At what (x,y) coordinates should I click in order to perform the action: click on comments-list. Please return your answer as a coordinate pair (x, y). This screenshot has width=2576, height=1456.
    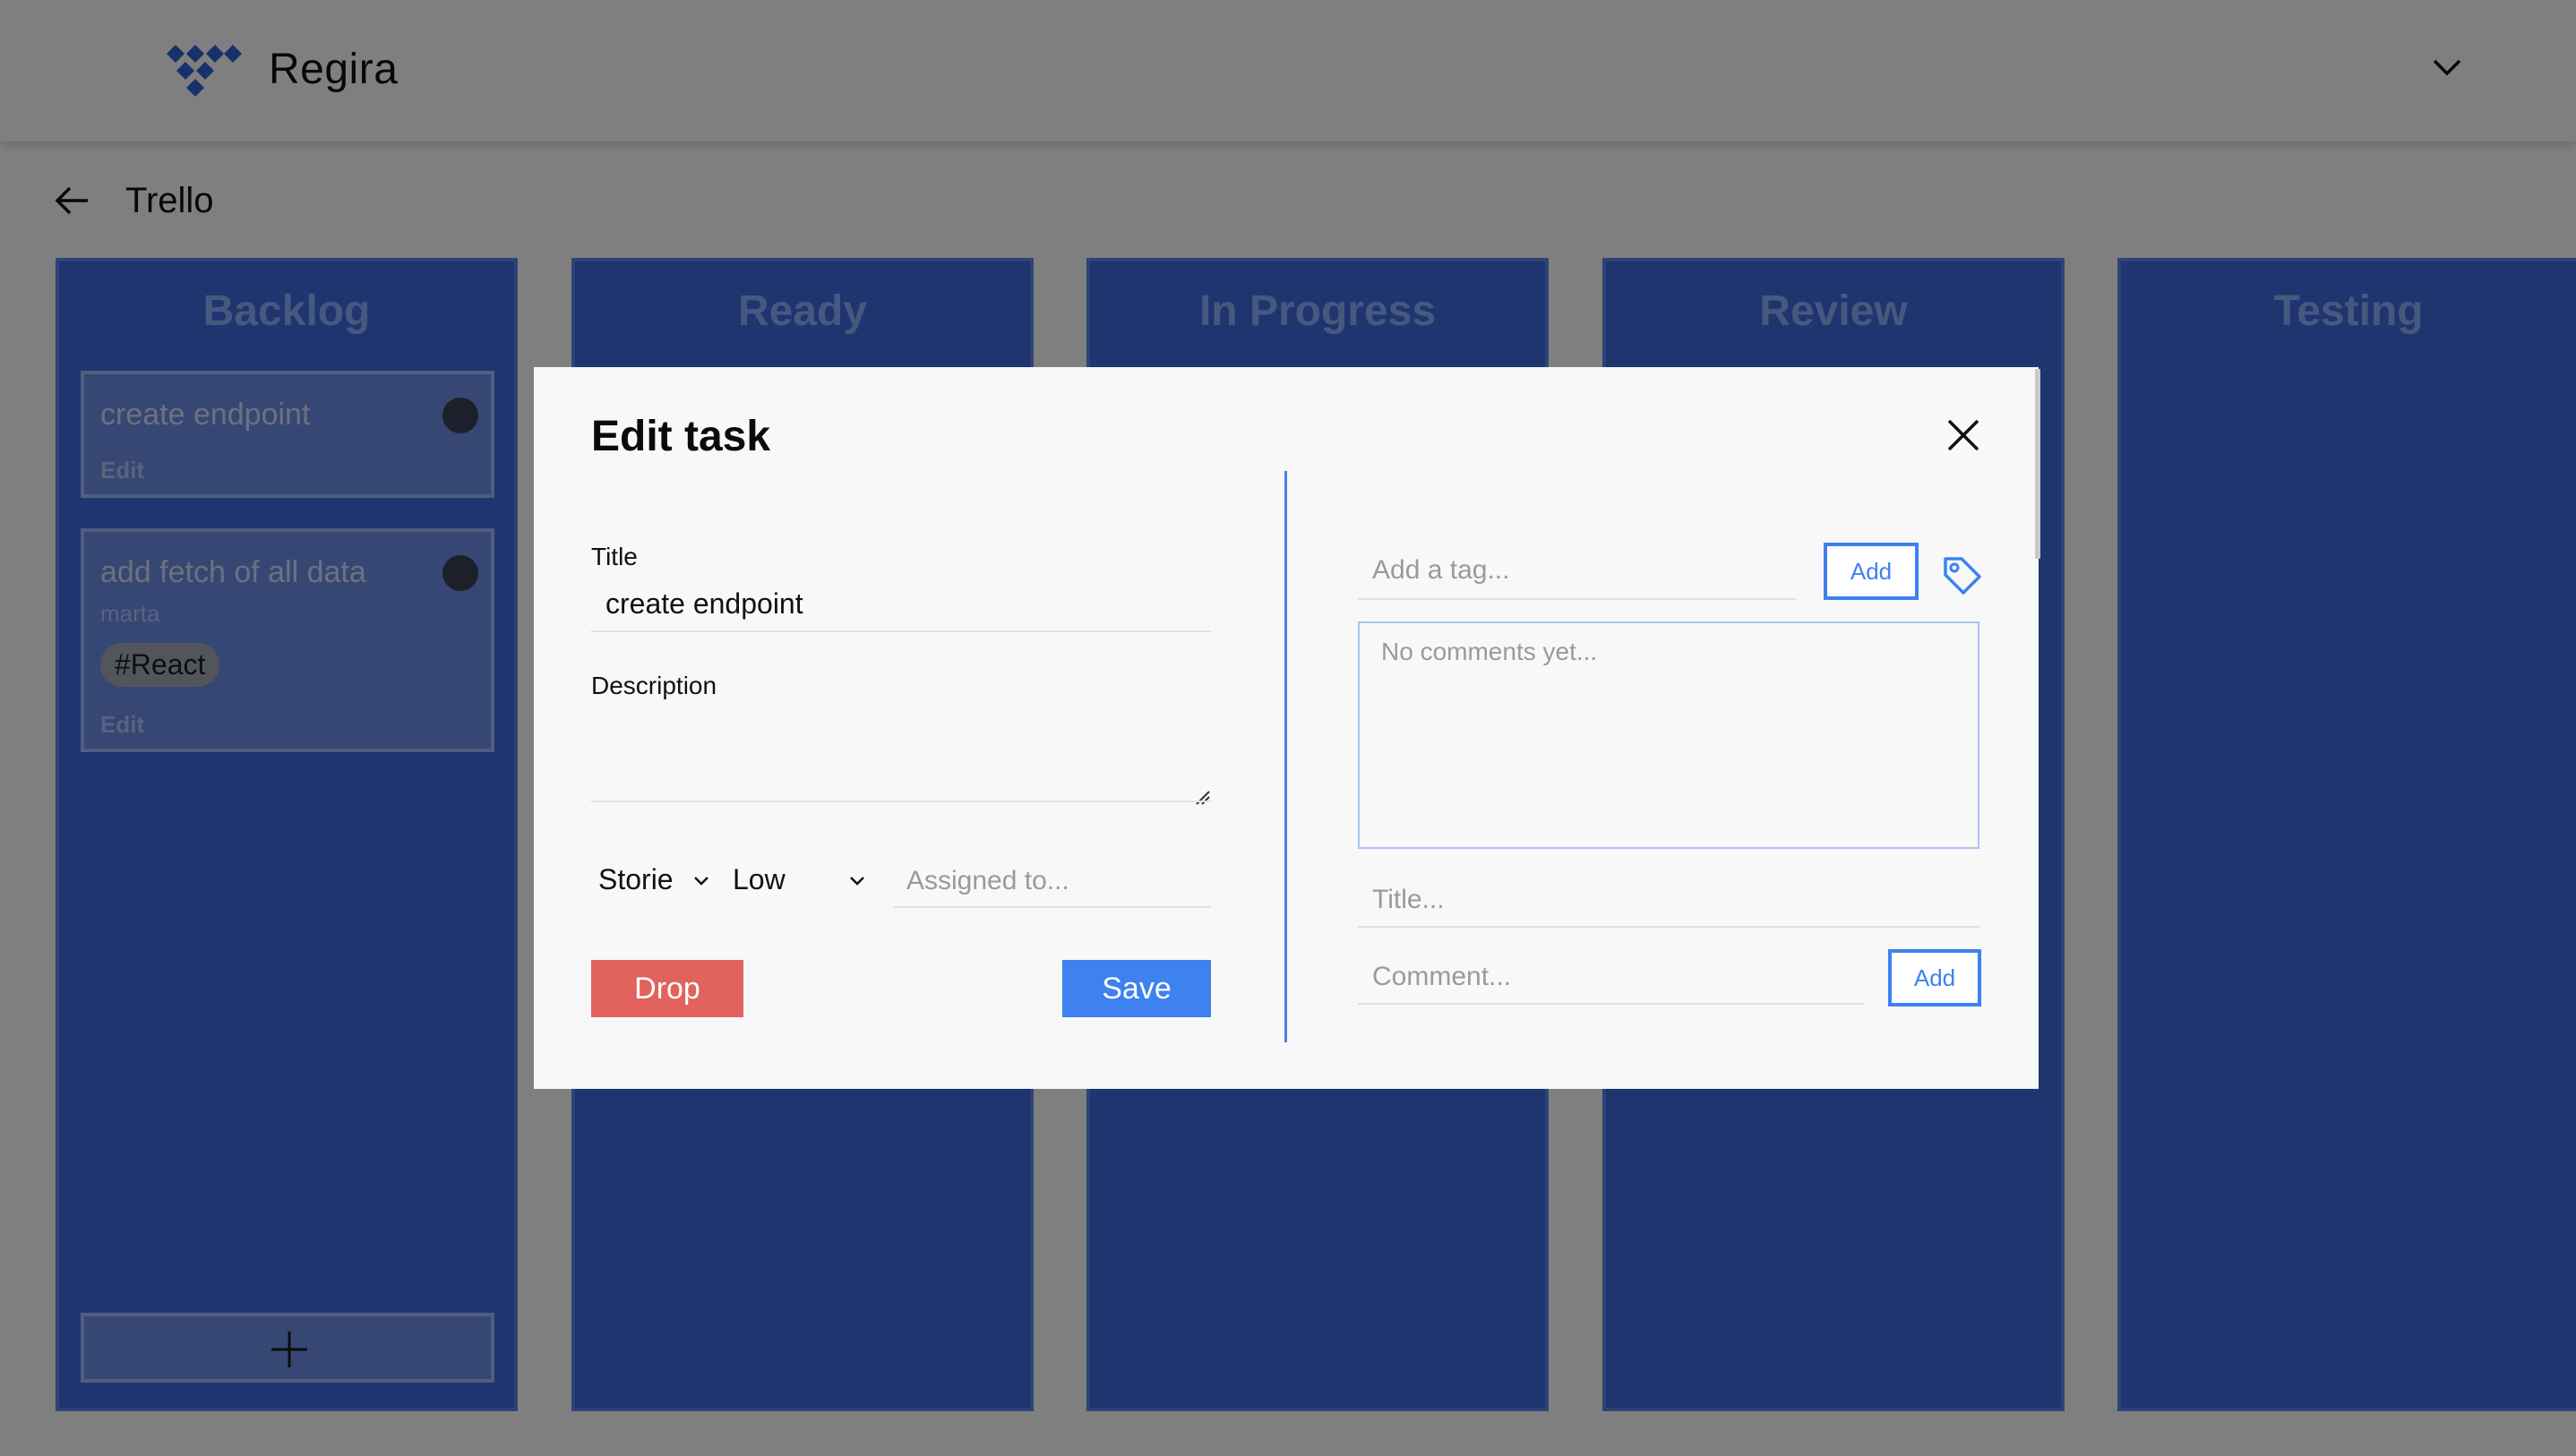
    Looking at the image, I should click on (1668, 735).